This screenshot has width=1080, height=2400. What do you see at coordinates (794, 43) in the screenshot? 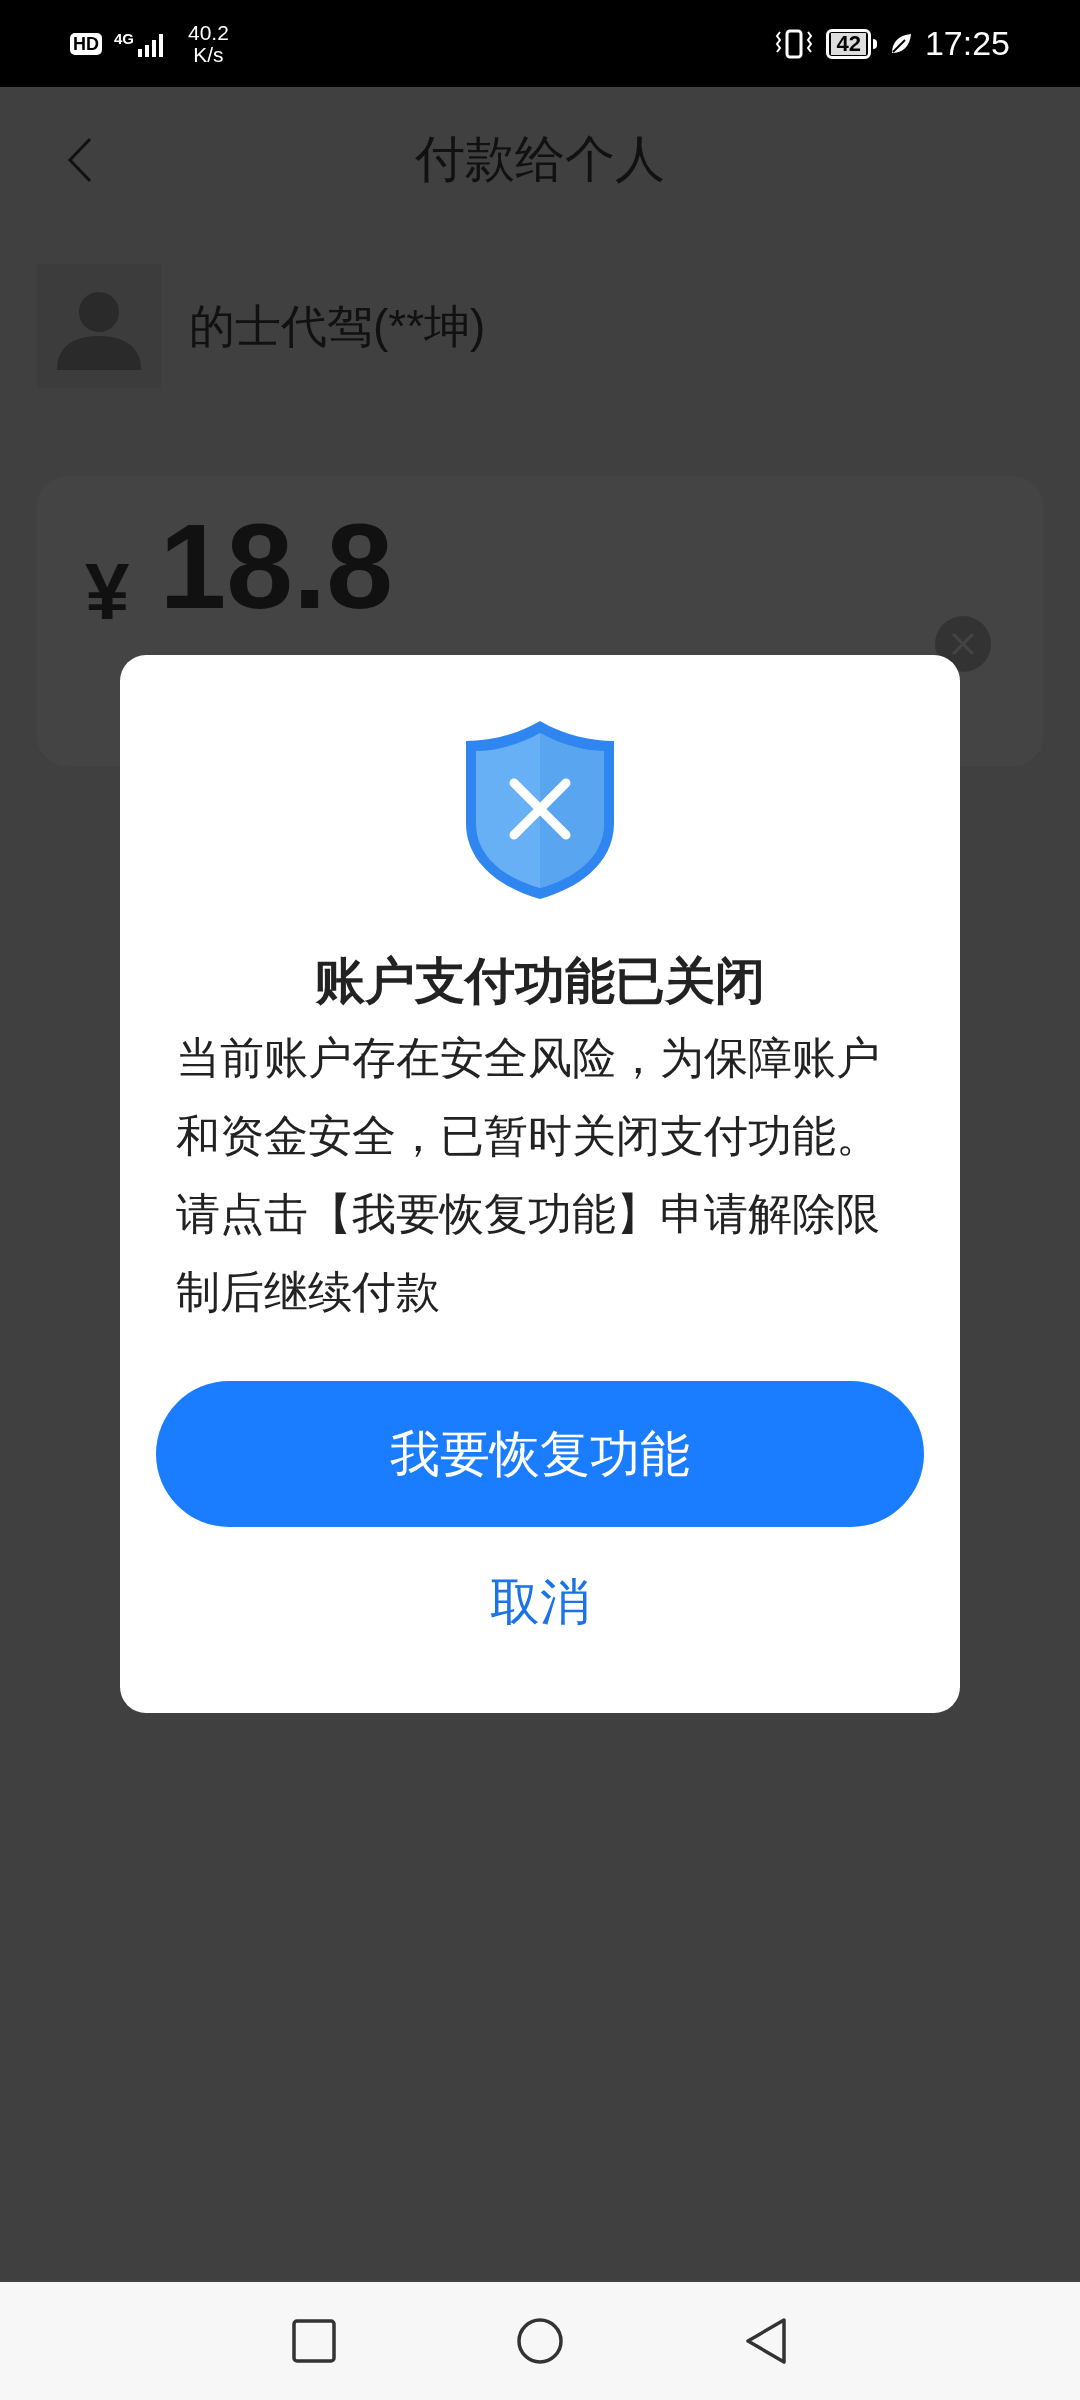
I see `vibrate-icon` at bounding box center [794, 43].